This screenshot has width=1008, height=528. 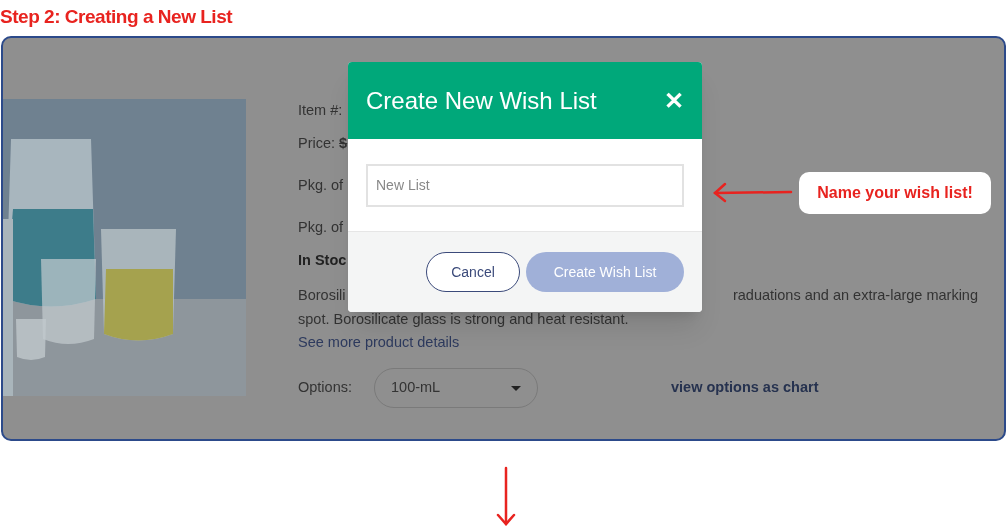 I want to click on item-label: Item #:, so click(x=320, y=110).